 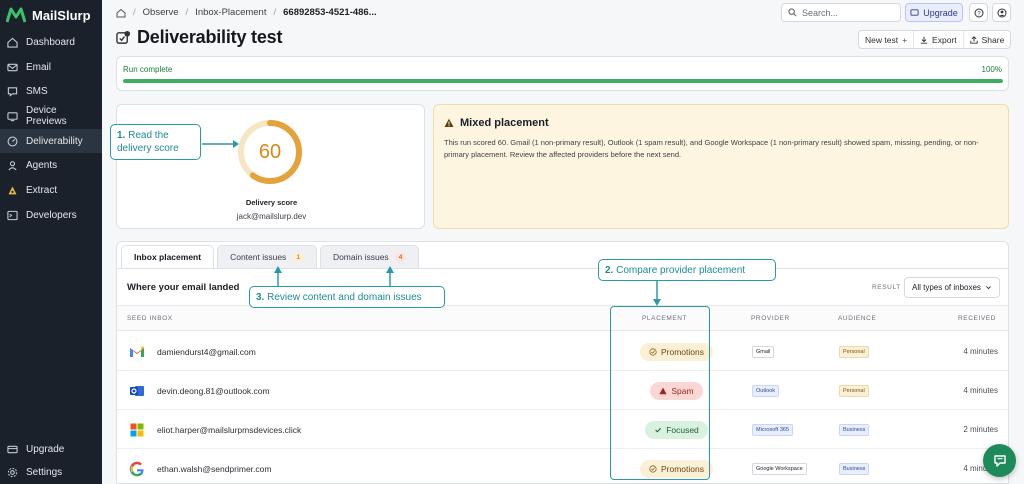 I want to click on callout-text: Review content and domain issues, so click(x=344, y=297).